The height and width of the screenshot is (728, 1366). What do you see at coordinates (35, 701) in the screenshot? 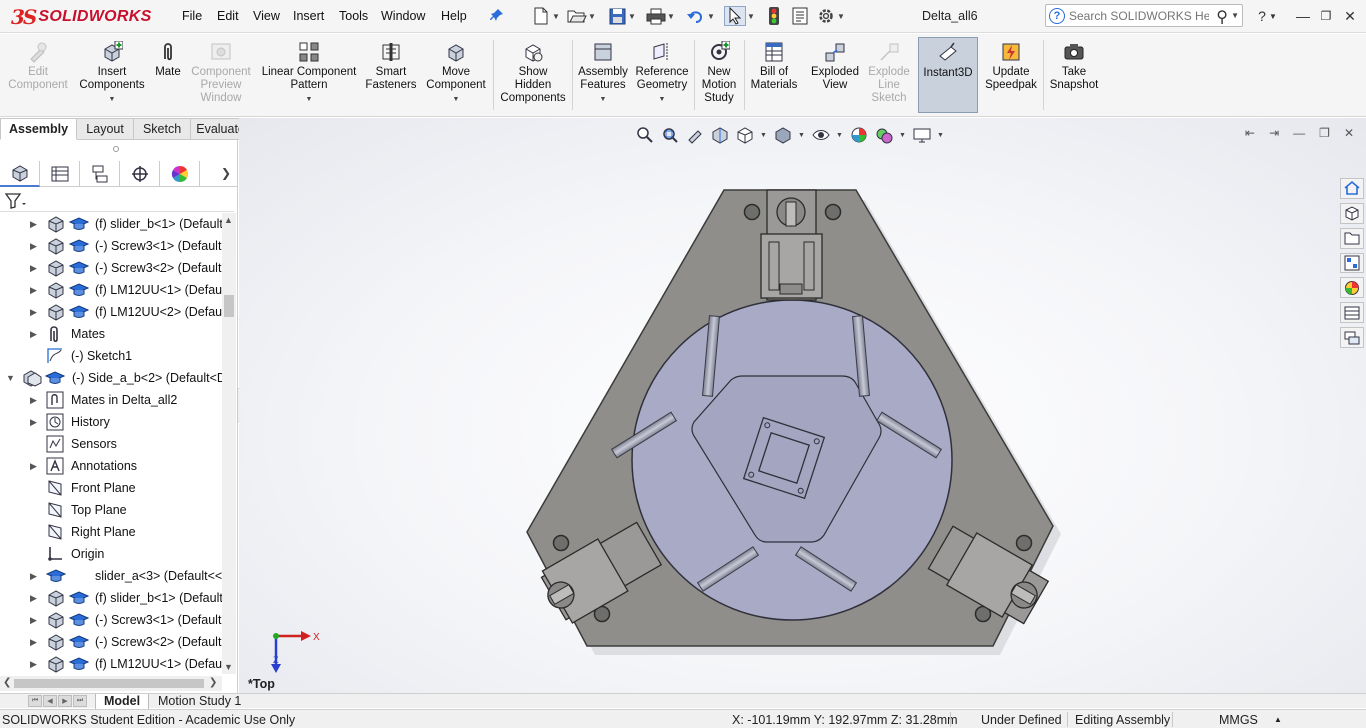
I see `first-tab-icon: ⏮` at bounding box center [35, 701].